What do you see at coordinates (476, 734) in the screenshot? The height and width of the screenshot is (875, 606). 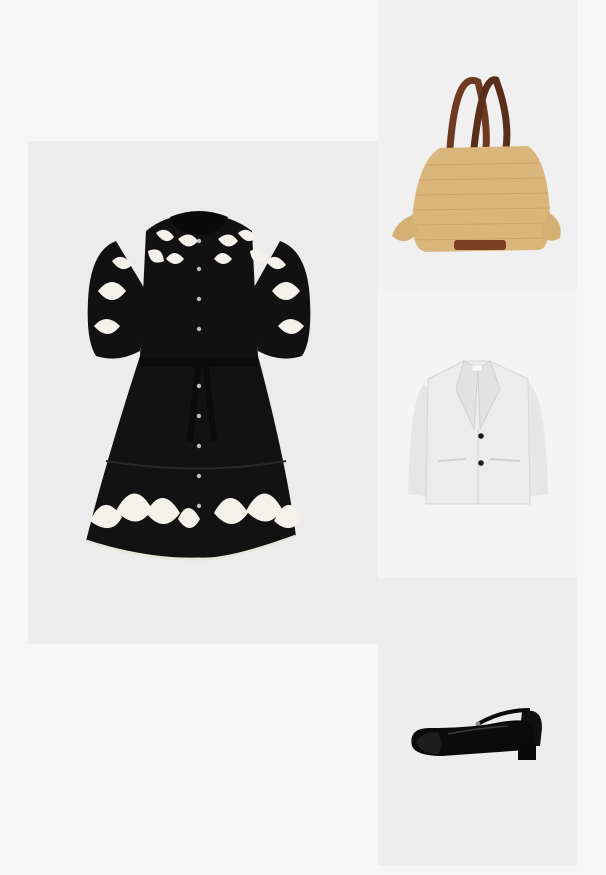 I see `mary-jane-shoe-icon` at bounding box center [476, 734].